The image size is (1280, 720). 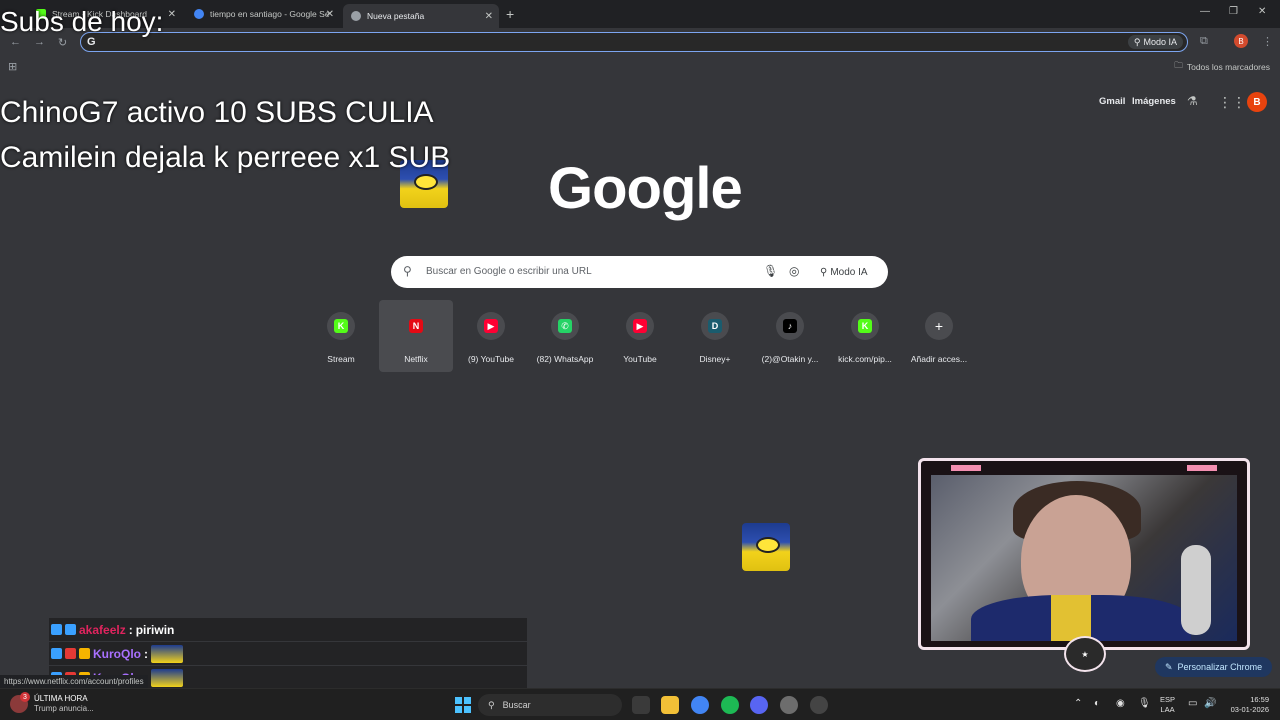 I want to click on shortcut-tile: N Netflix, so click(x=416, y=336).